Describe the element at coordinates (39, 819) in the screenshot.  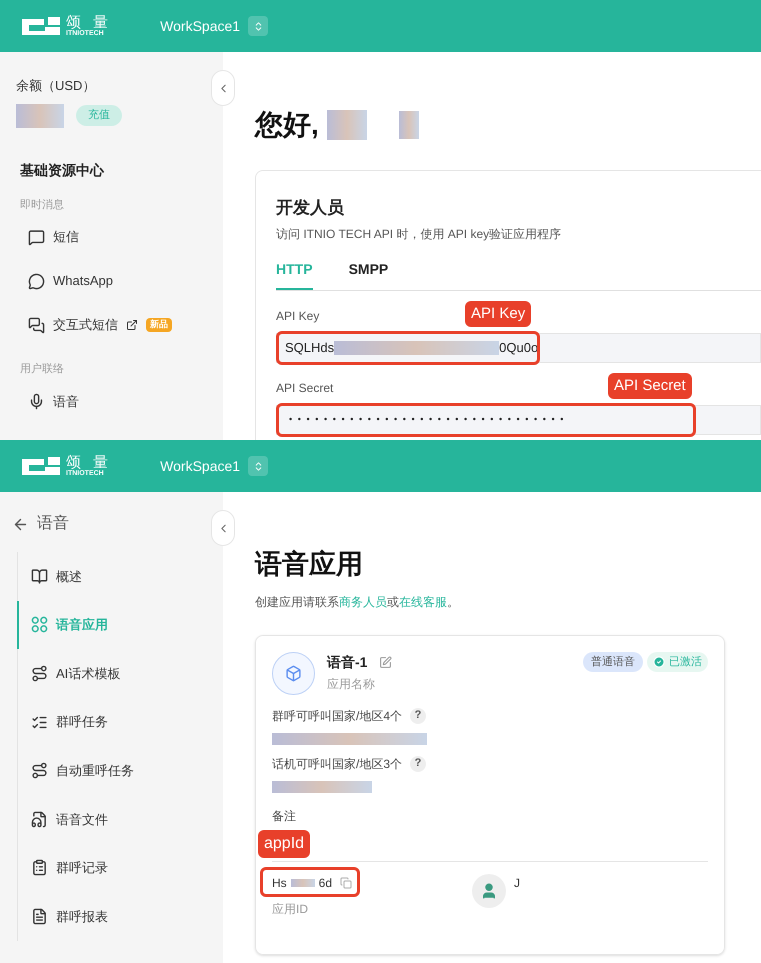
I see `audio-file-icon` at that location.